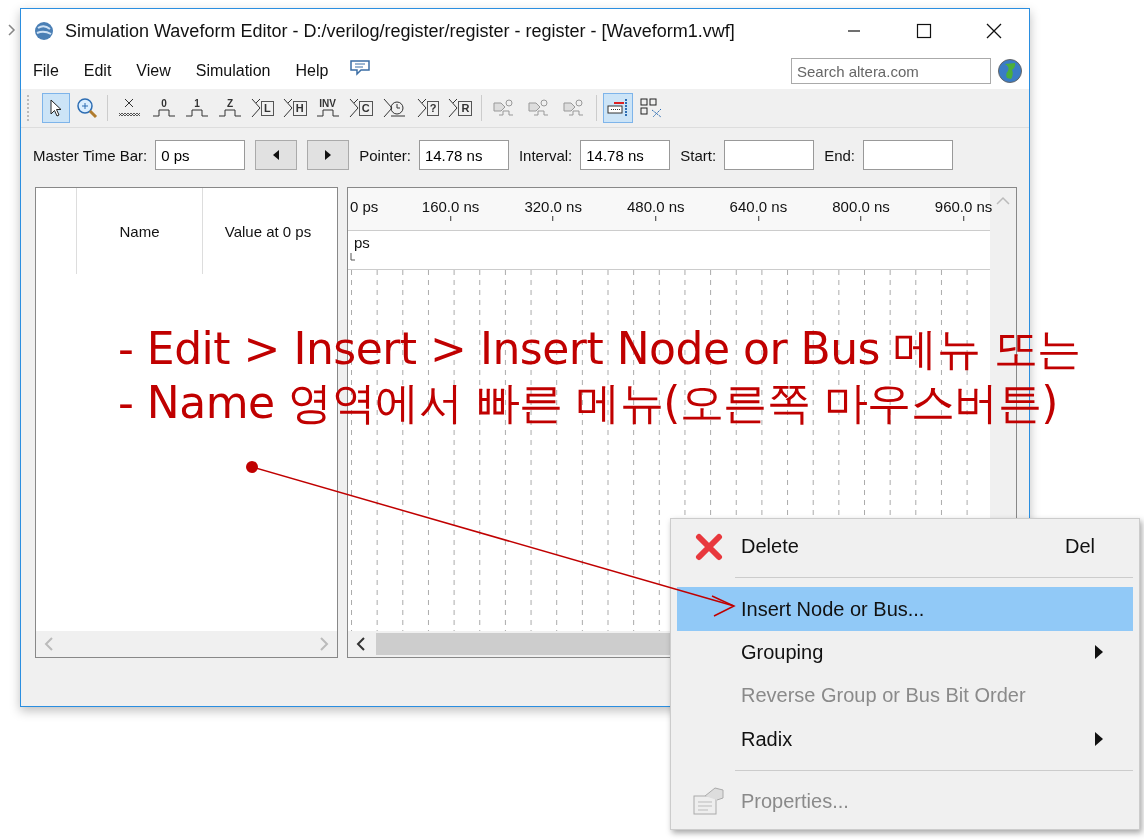 This screenshot has height=840, width=1144. Describe the element at coordinates (545, 155) in the screenshot. I see `field-label: Interval:` at that location.